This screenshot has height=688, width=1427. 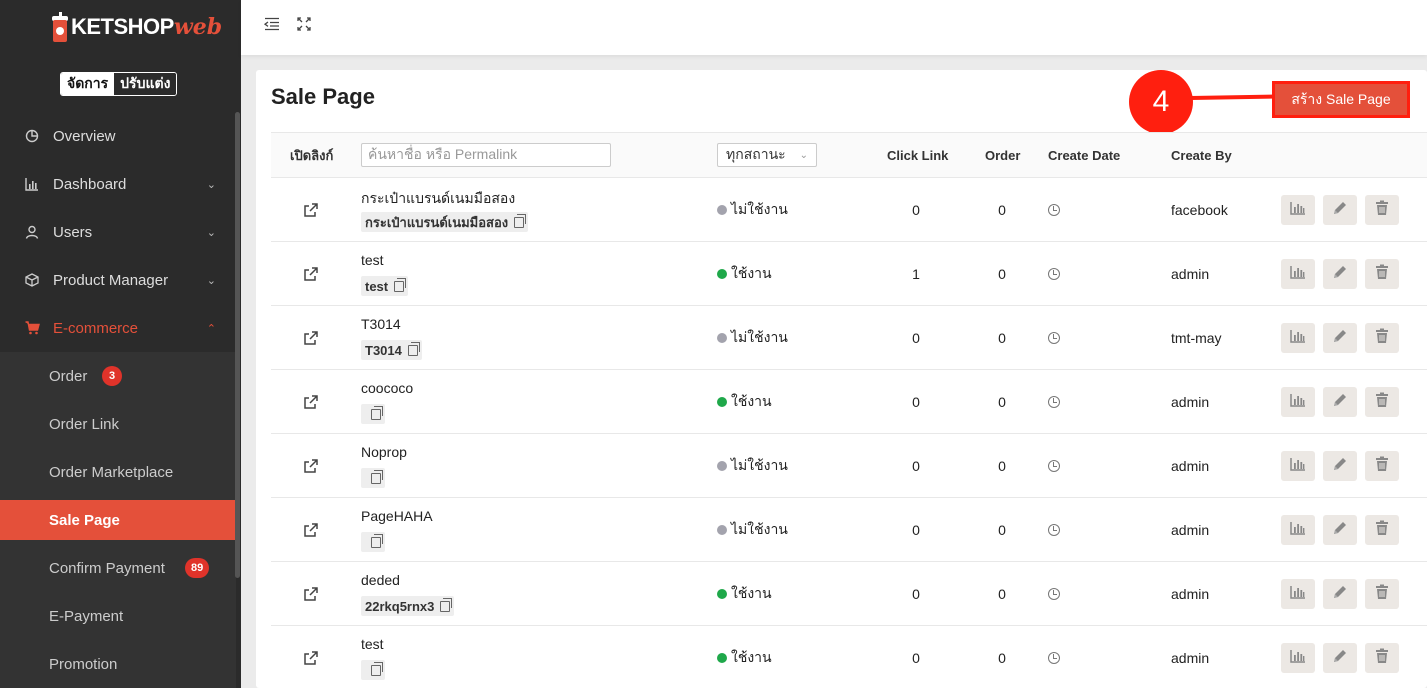 I want to click on sidebar-item-dashboard: Dashboard ⌄, so click(x=118, y=184).